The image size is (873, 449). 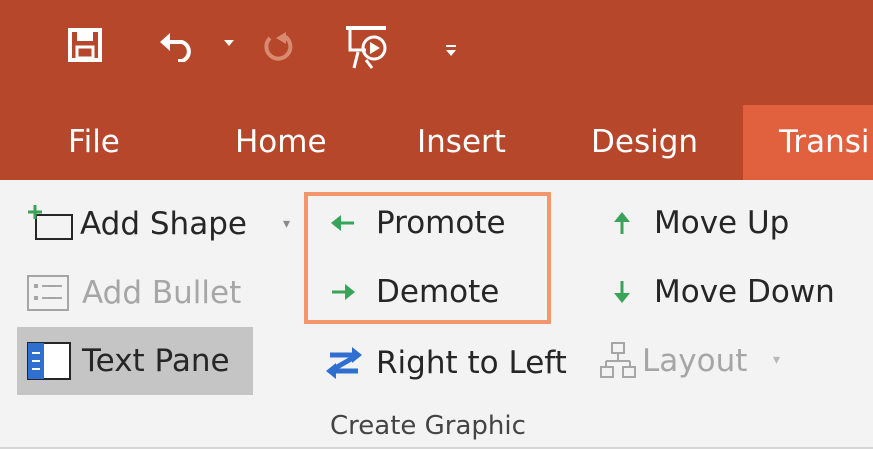 I want to click on from-beginning-icon, so click(x=366, y=47).